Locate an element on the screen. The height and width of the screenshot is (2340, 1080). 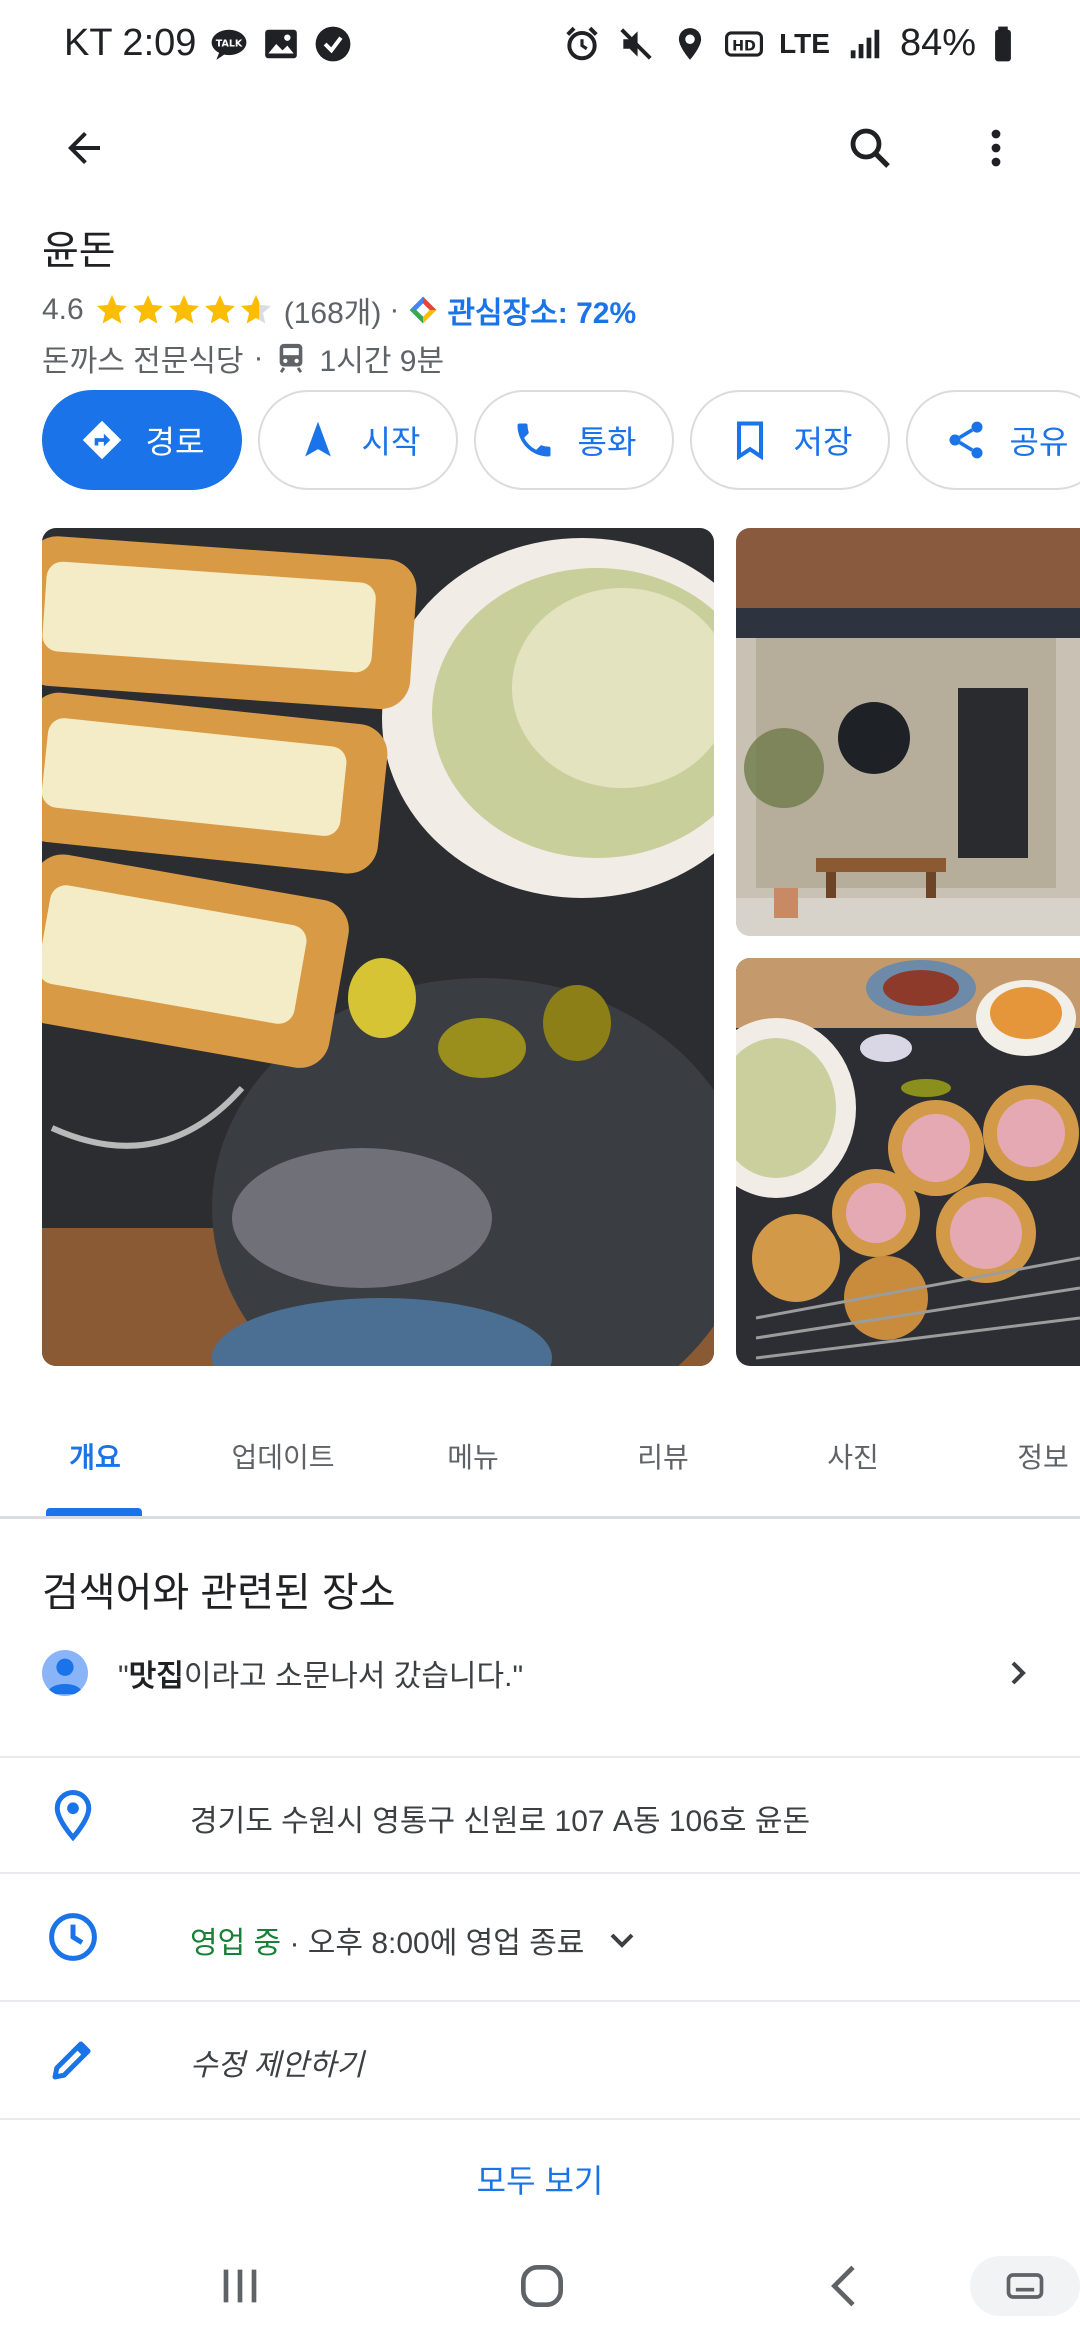
hd-icon: HD is located at coordinates (744, 44).